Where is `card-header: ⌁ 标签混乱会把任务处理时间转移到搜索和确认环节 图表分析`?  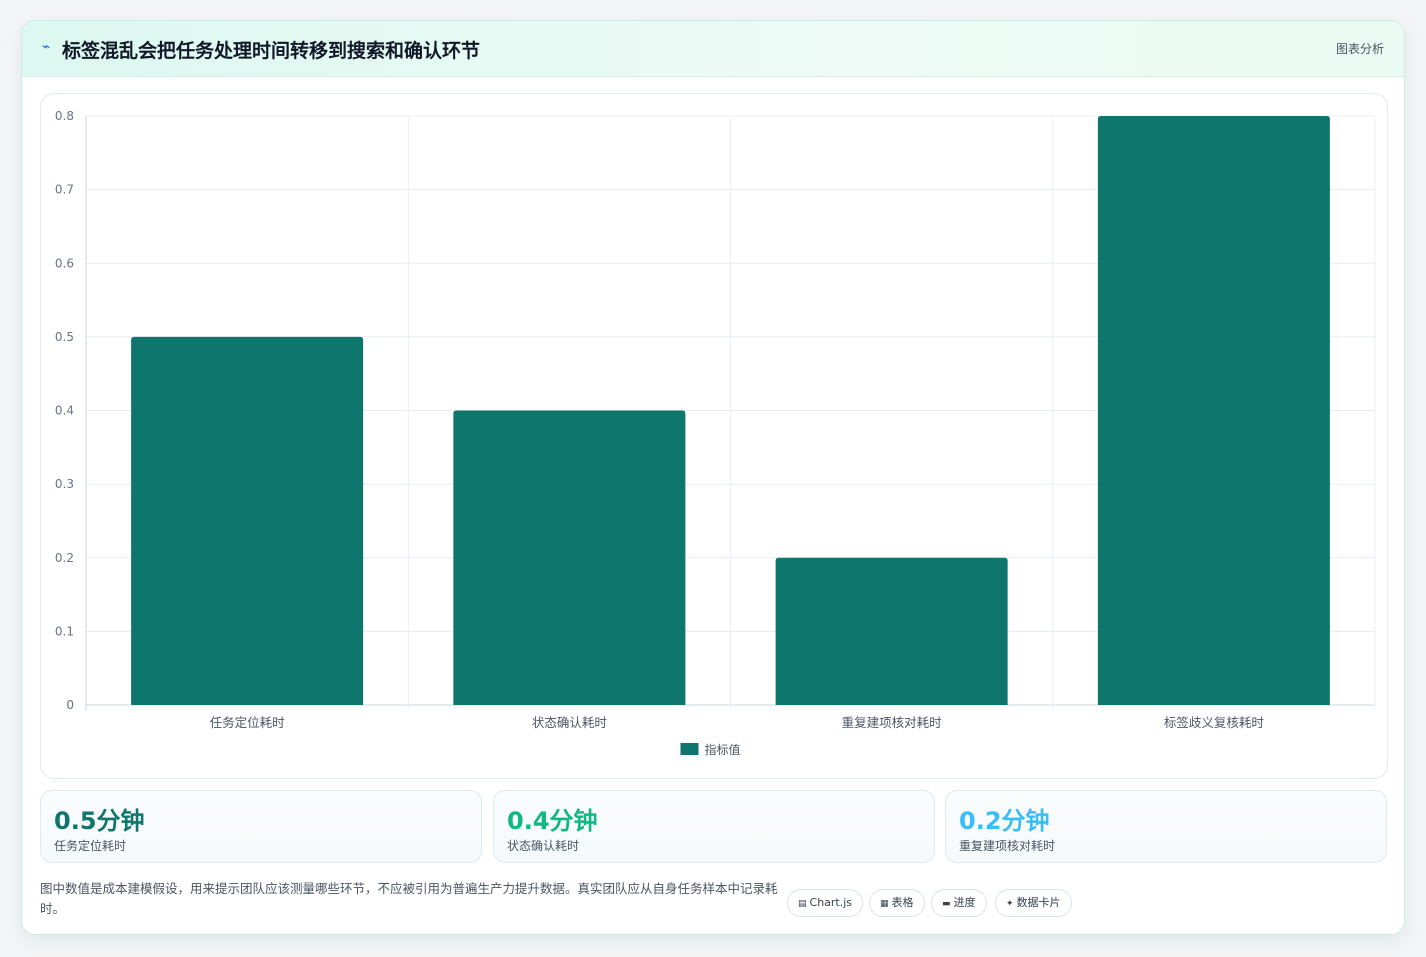 card-header: ⌁ 标签混乱会把任务处理时间转移到搜索和确认环节 图表分析 is located at coordinates (713, 49).